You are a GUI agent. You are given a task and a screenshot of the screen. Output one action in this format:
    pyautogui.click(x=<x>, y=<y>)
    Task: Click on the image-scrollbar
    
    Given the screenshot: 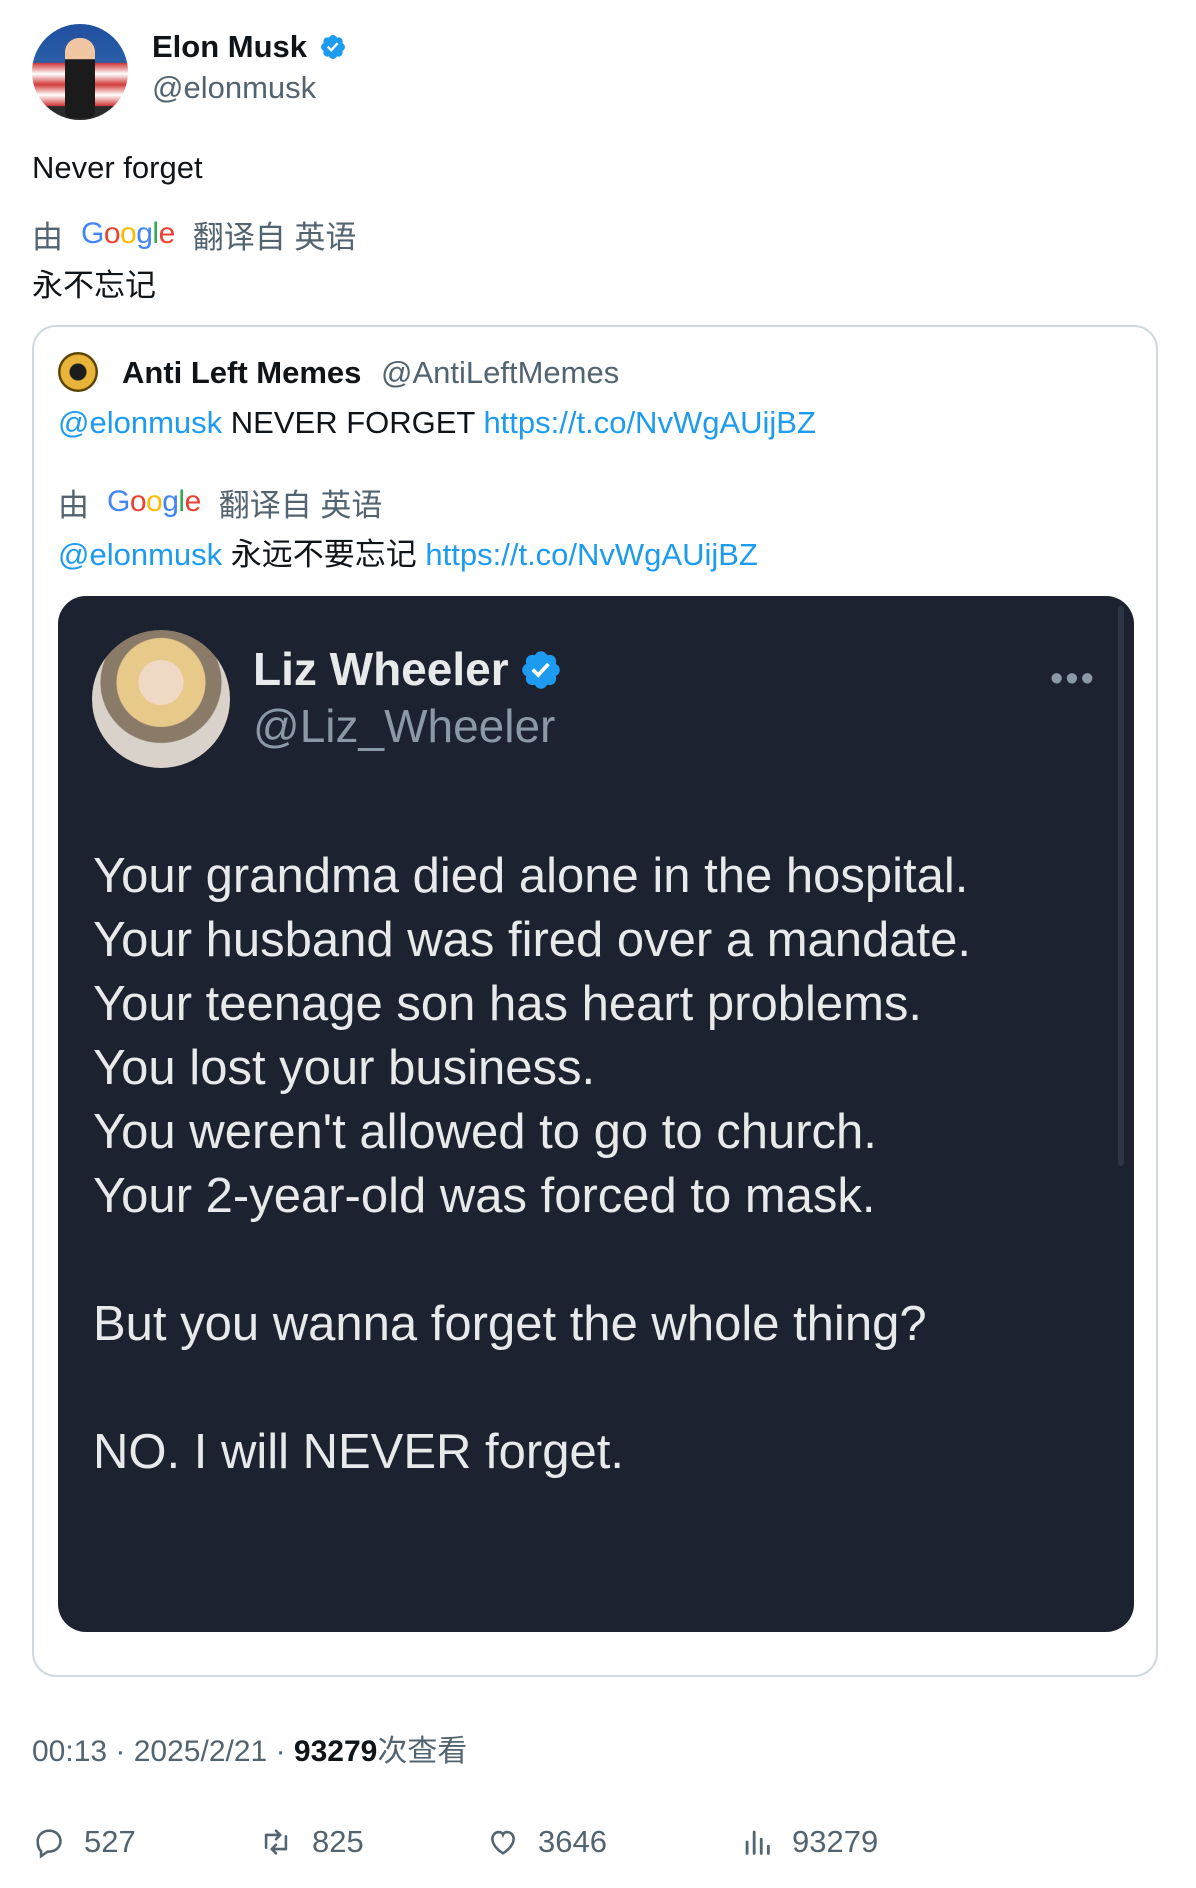 What is the action you would take?
    pyautogui.click(x=1121, y=886)
    